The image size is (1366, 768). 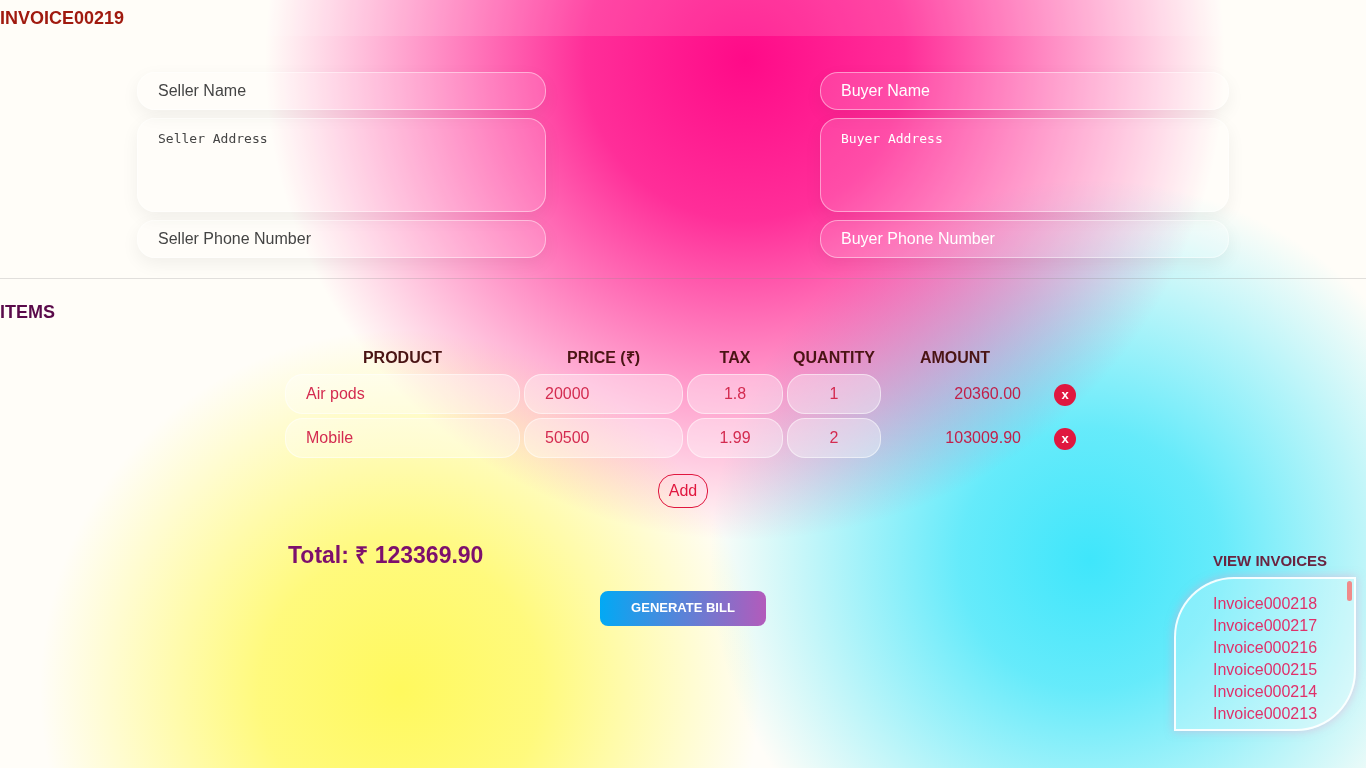 What do you see at coordinates (1265, 625) in the screenshot?
I see `invoice-link: Invoice000217` at bounding box center [1265, 625].